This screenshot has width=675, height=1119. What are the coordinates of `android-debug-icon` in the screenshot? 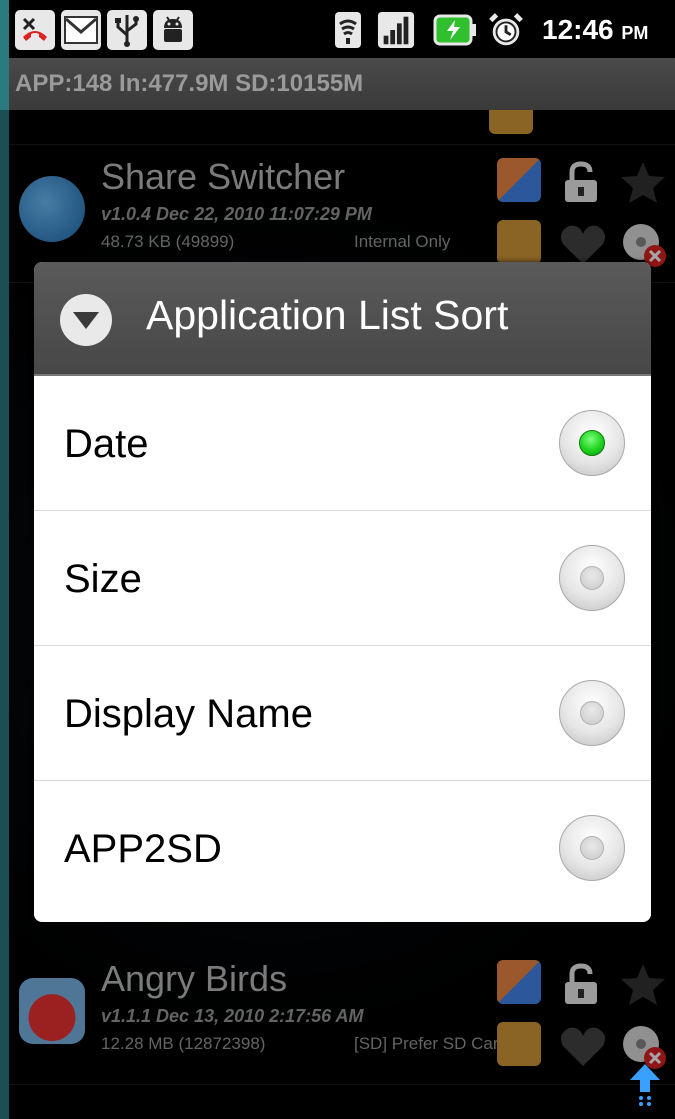 It's located at (173, 30).